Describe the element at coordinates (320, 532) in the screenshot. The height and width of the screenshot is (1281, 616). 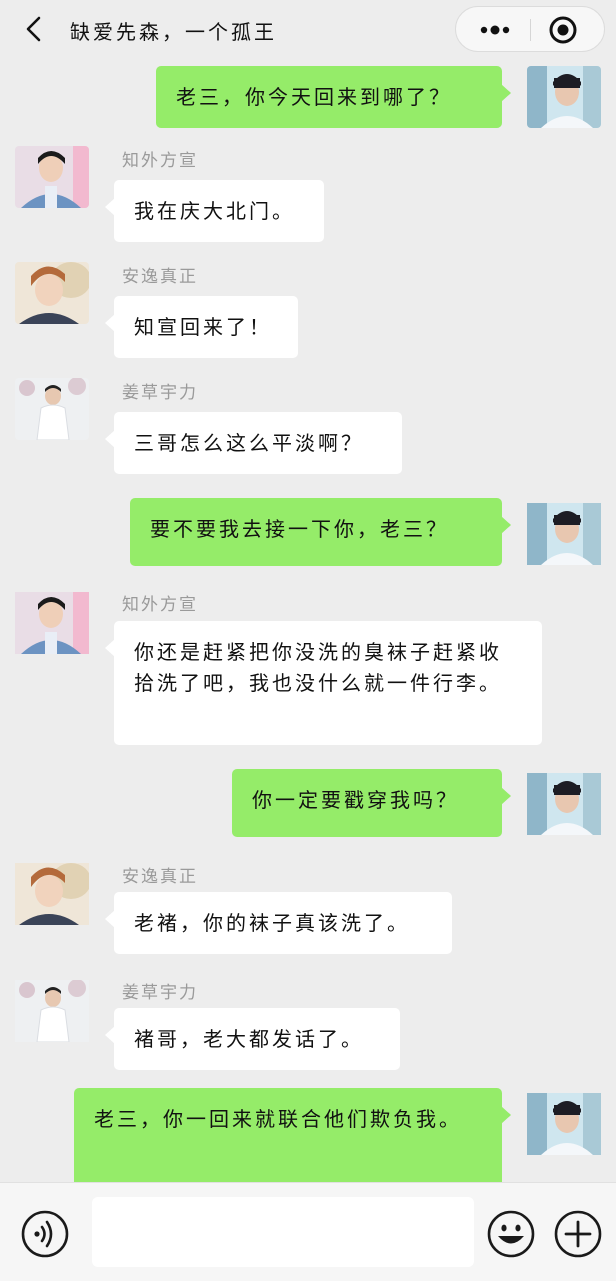
I see `message-bubble: 要不要我去接一下你，老三？` at that location.